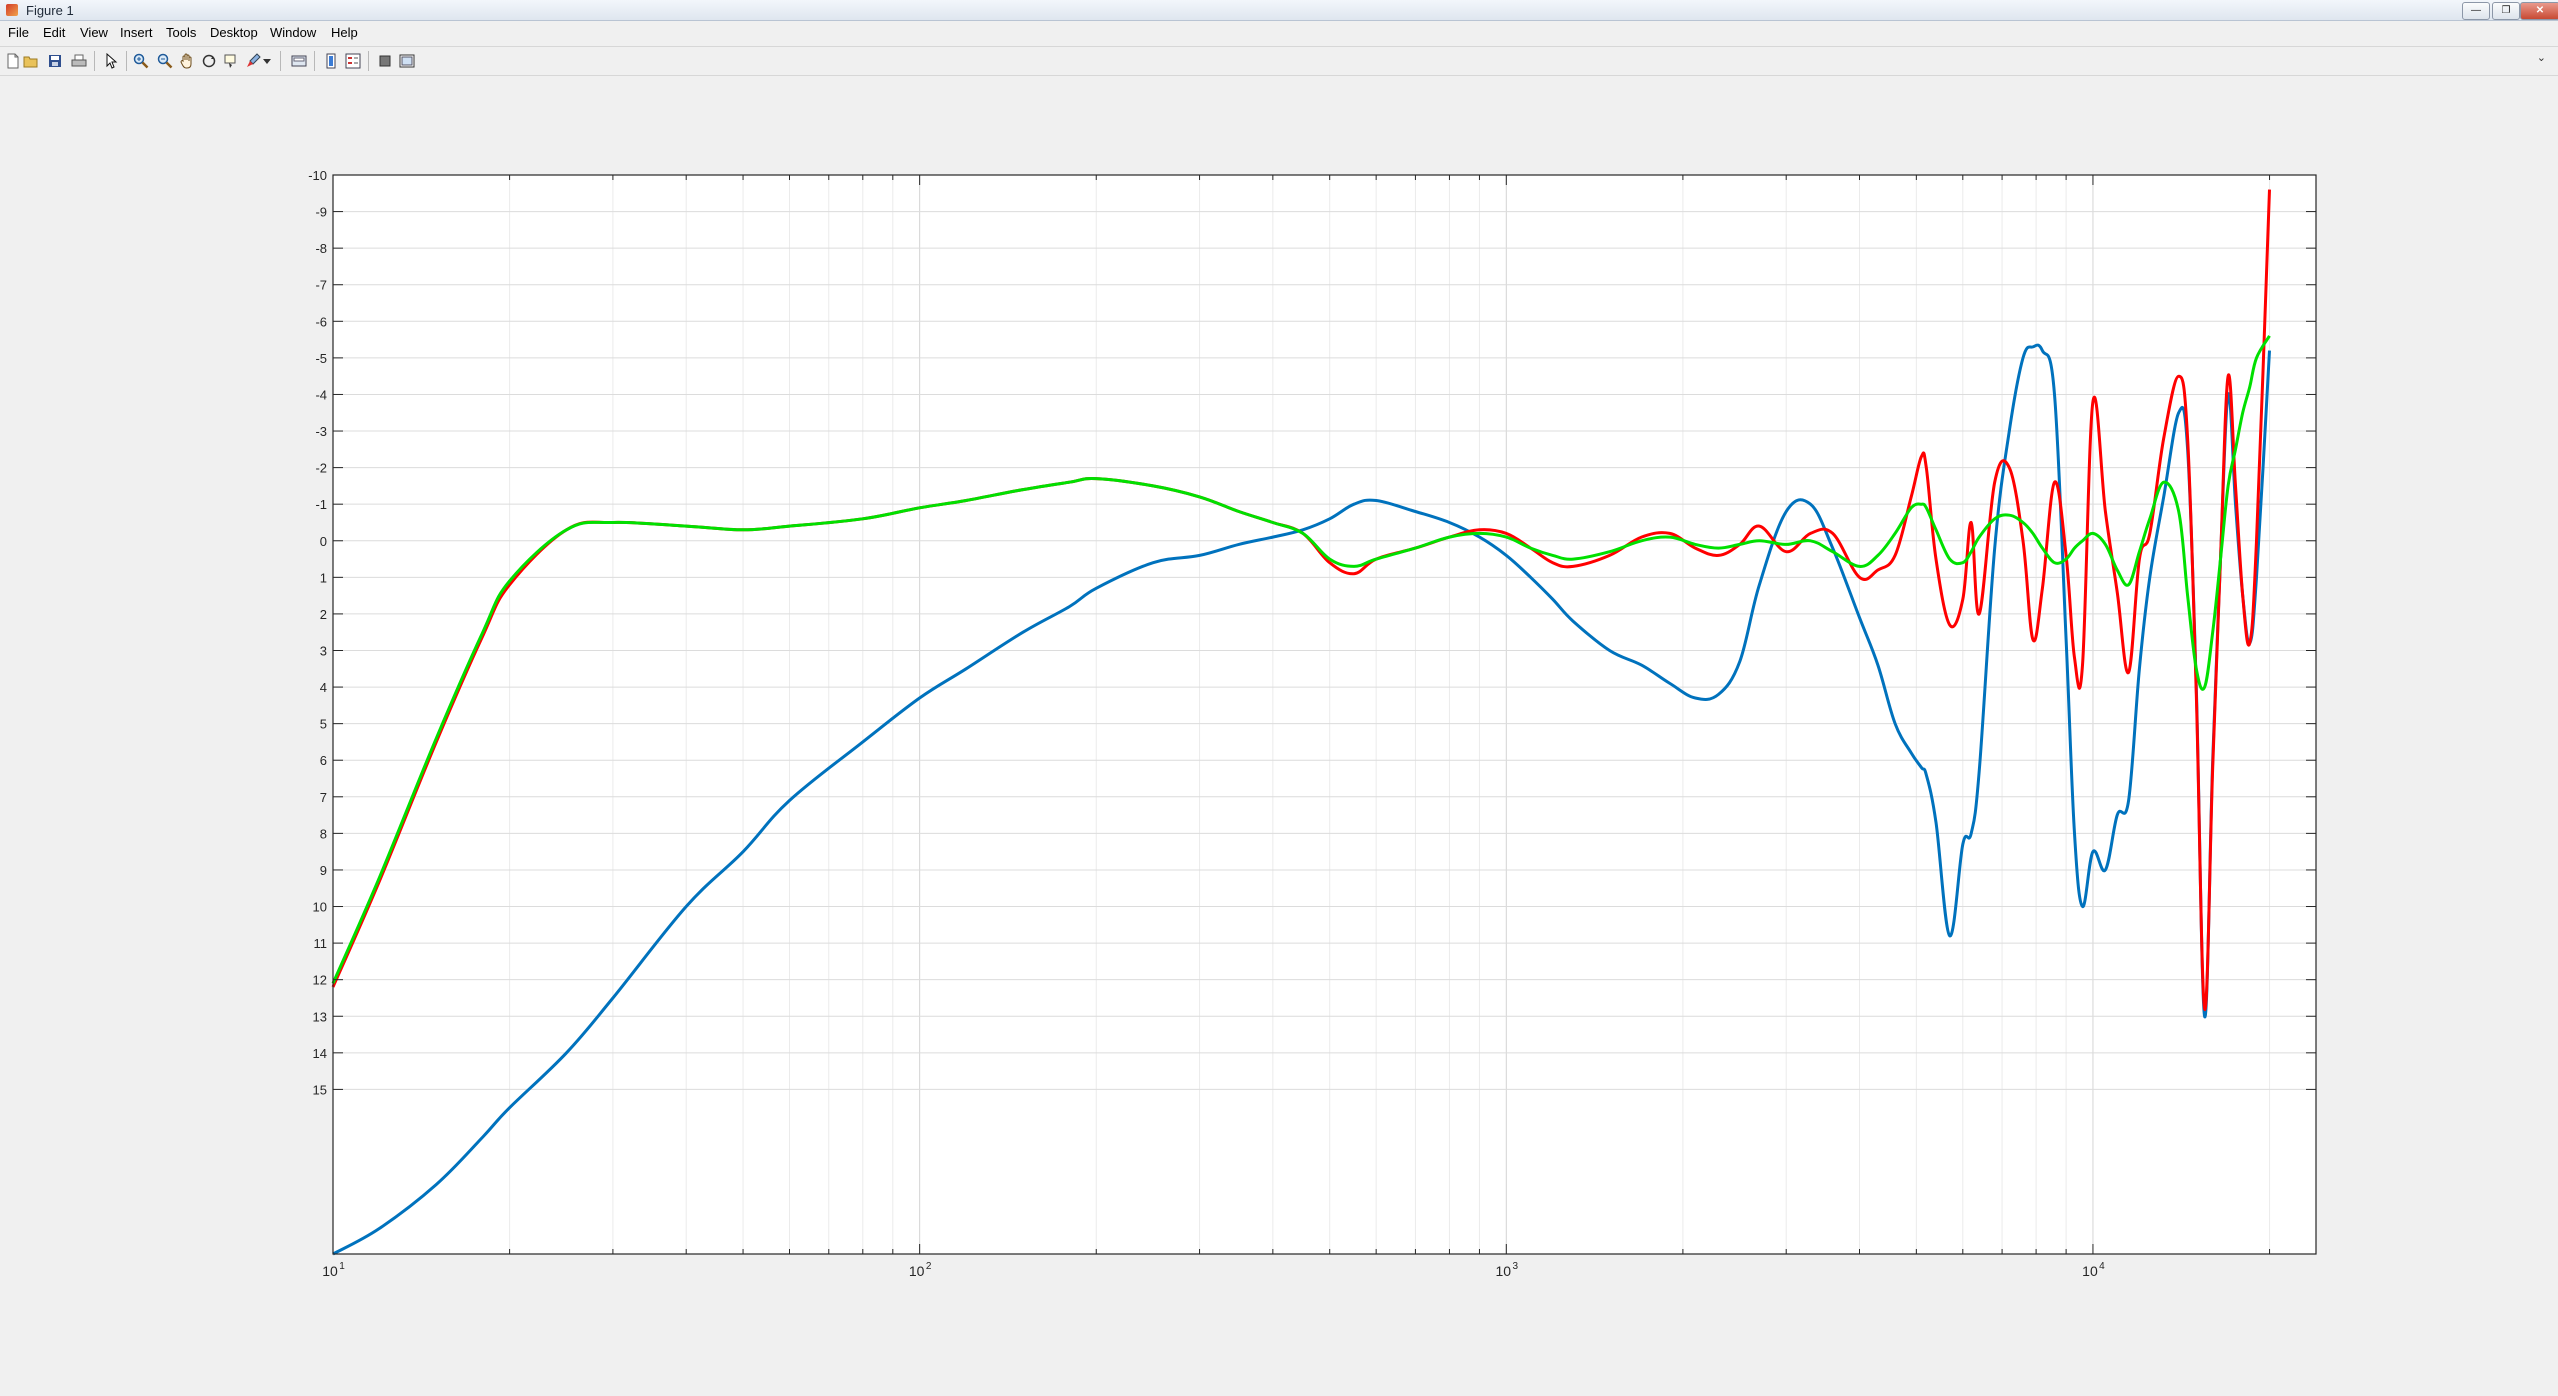 The image size is (2558, 1396). Describe the element at coordinates (321, 943) in the screenshot. I see `y-tick-label: 11` at that location.